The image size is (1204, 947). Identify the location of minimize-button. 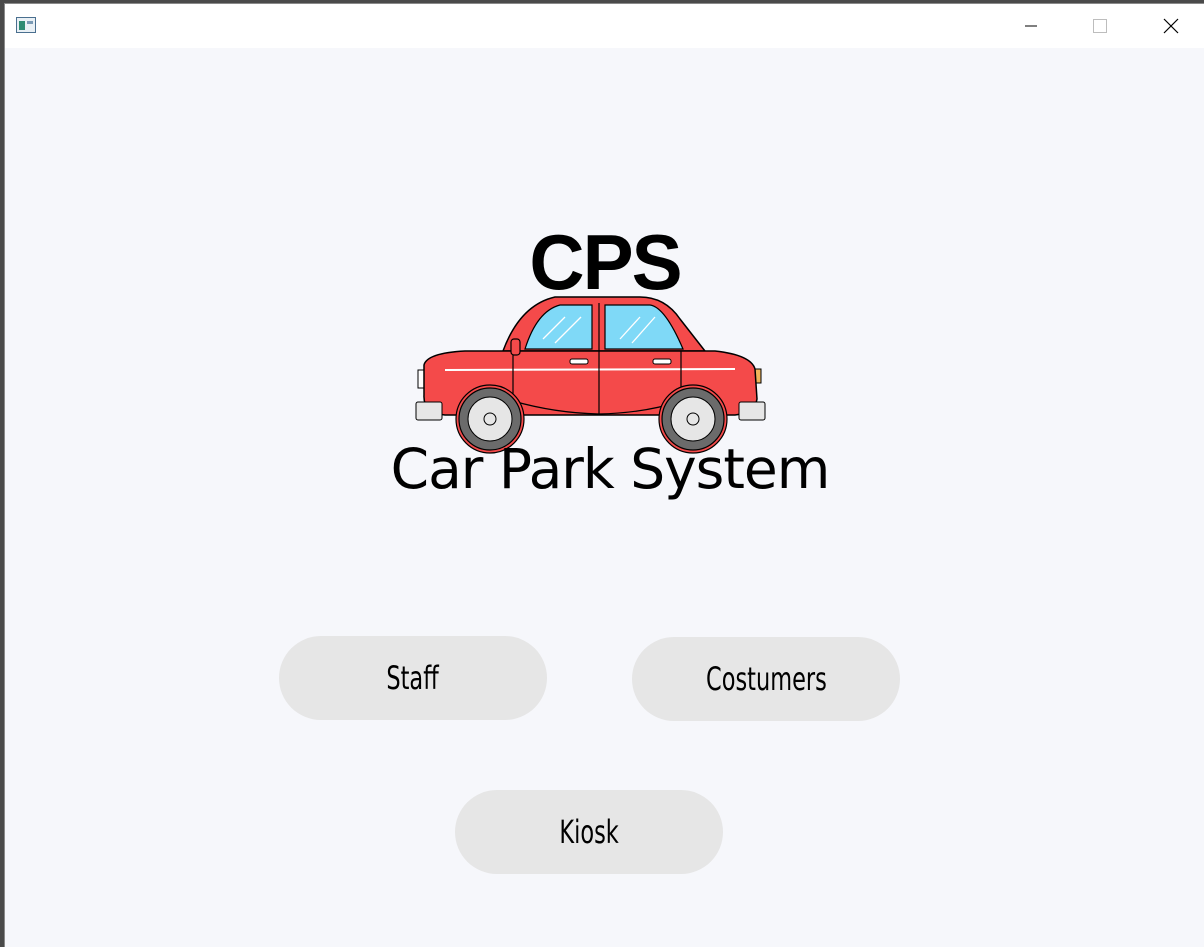
(1030, 26).